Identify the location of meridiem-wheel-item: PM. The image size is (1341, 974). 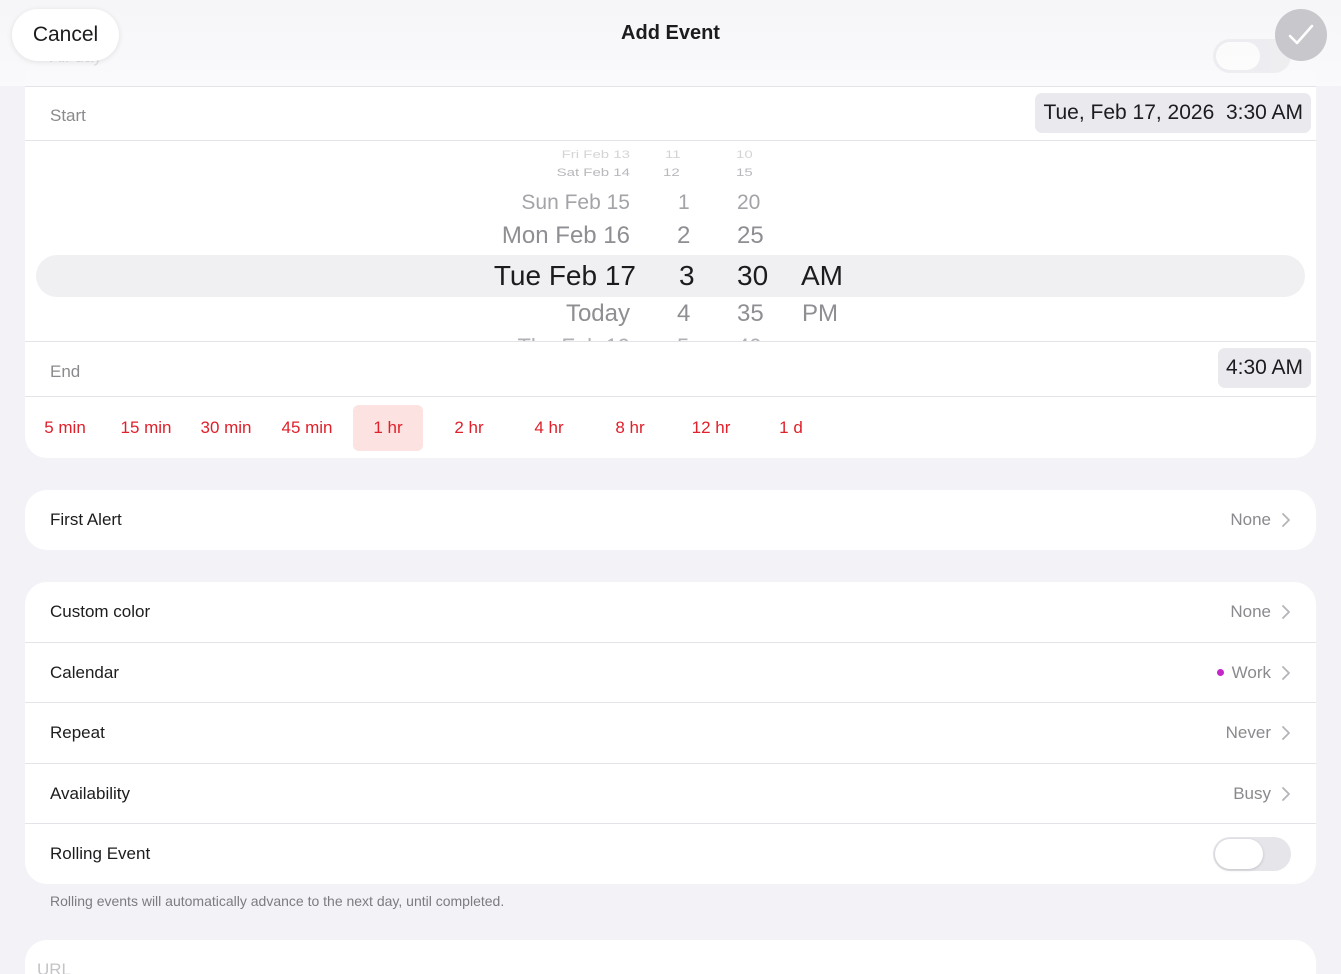
(820, 314).